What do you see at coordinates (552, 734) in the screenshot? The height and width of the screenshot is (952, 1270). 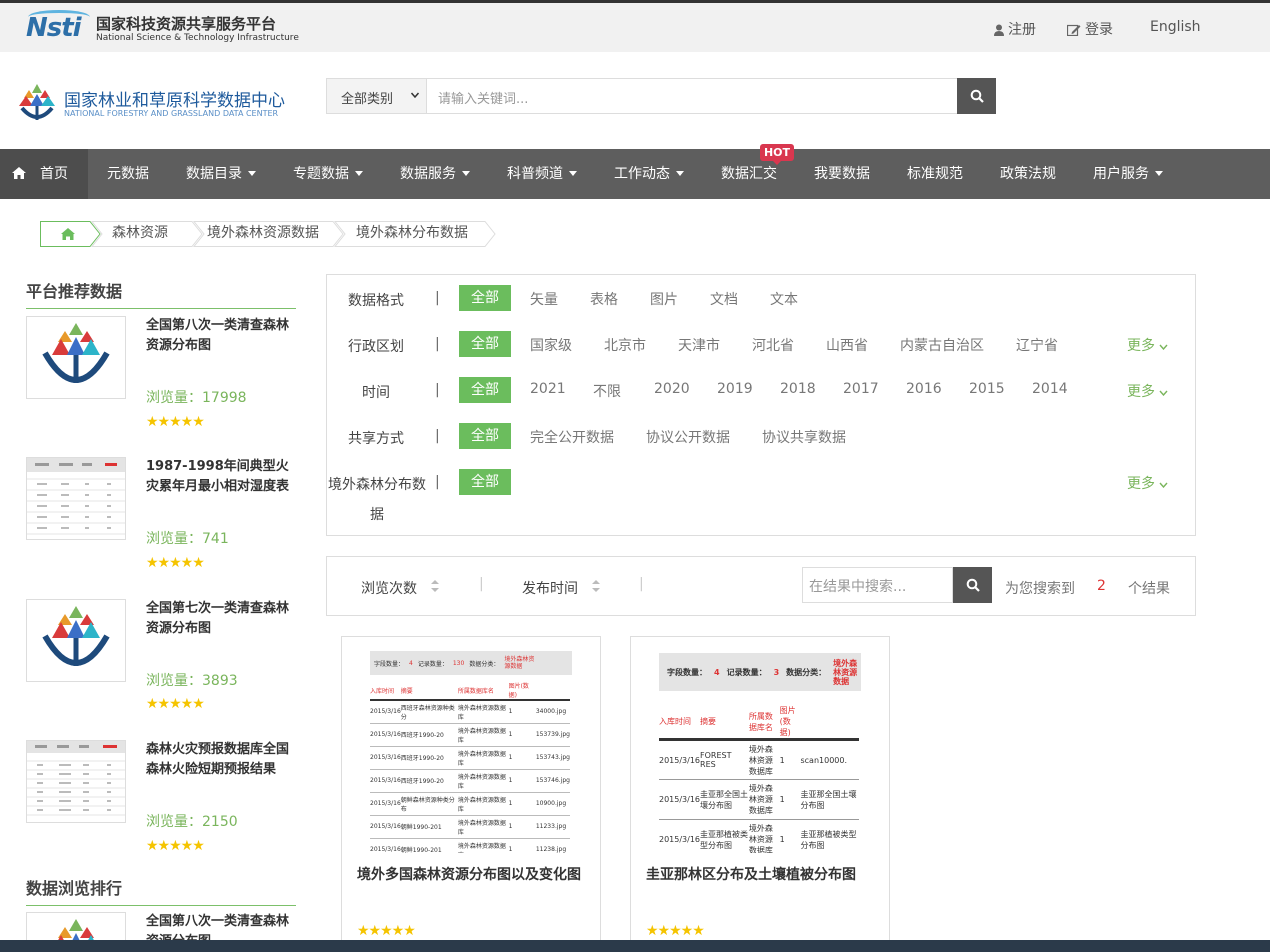 I see `thumb-cell: 153739.jpg` at bounding box center [552, 734].